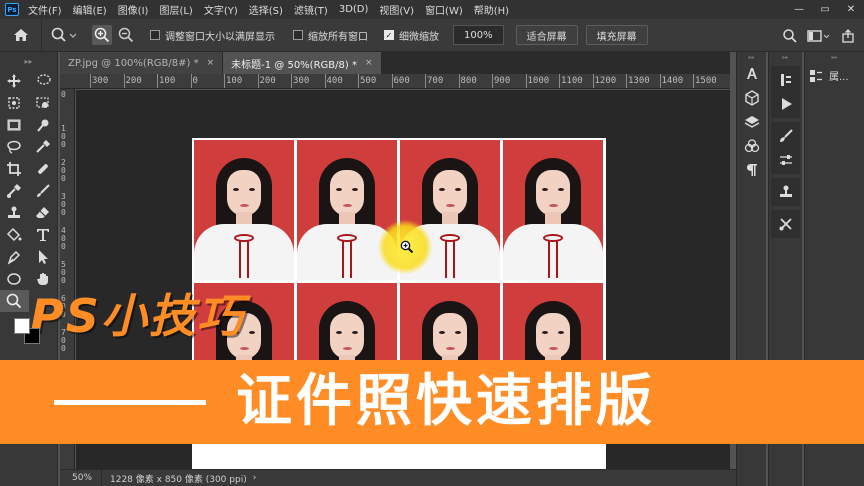 This screenshot has height=486, width=864. Describe the element at coordinates (785, 224) in the screenshot. I see `tool-presets-button` at that location.